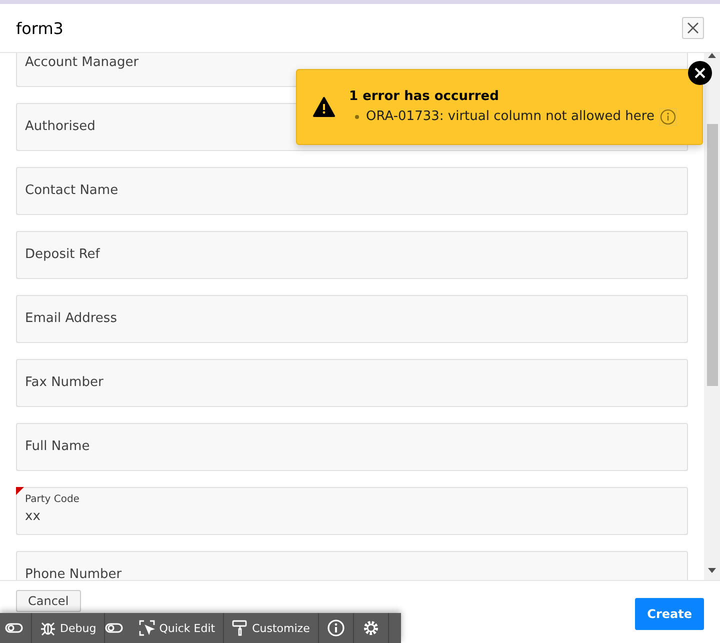  I want to click on field-label: Phone Number, so click(73, 574).